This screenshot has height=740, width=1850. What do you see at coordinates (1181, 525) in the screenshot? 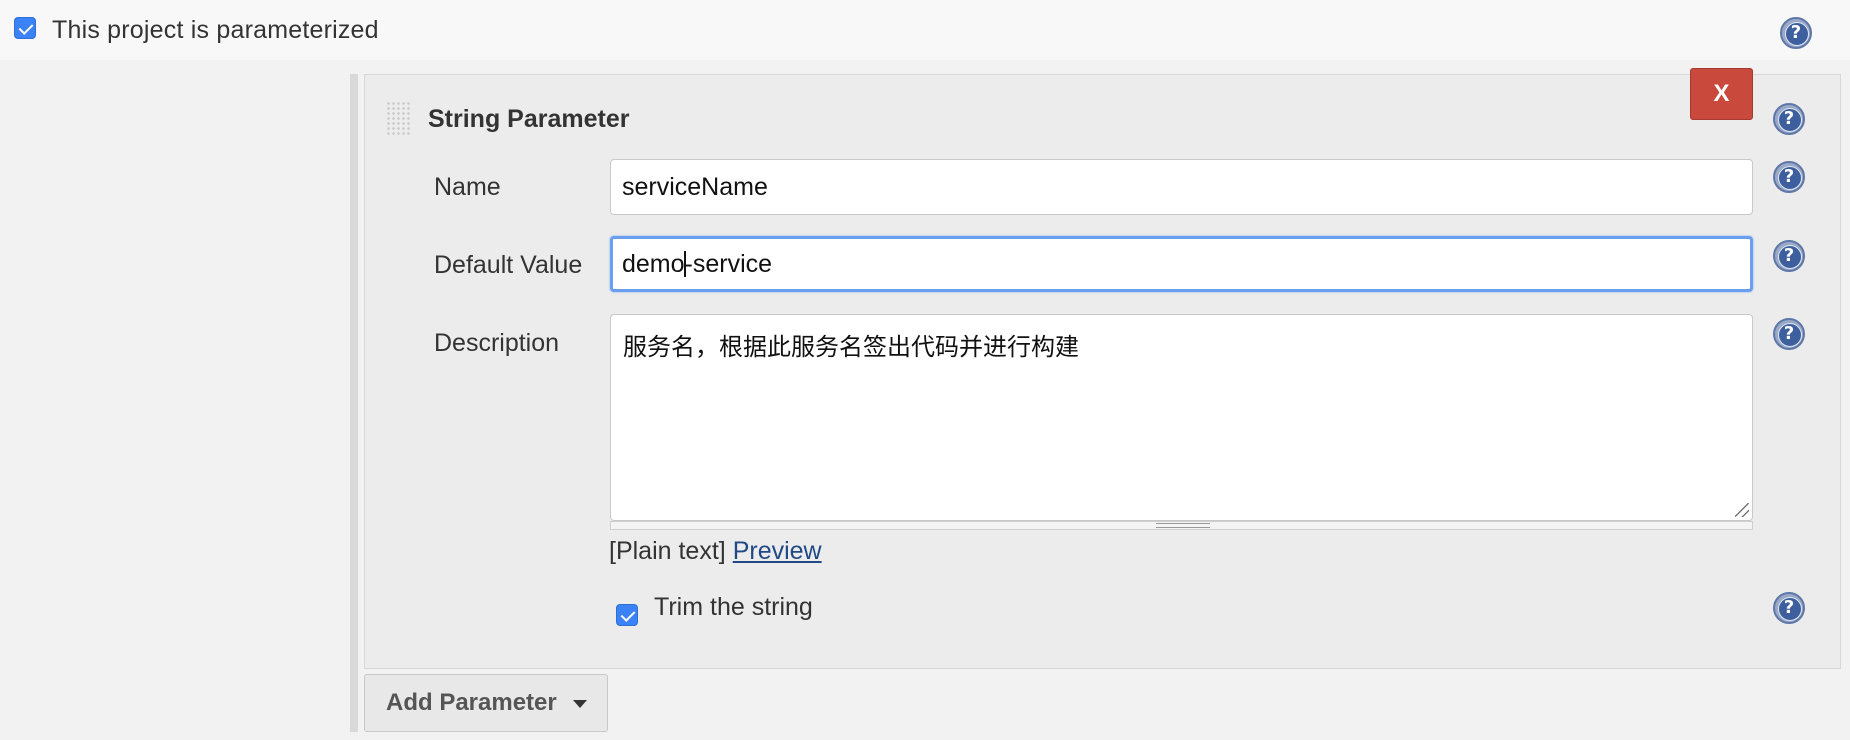
I see `textarea-resize-bar` at bounding box center [1181, 525].